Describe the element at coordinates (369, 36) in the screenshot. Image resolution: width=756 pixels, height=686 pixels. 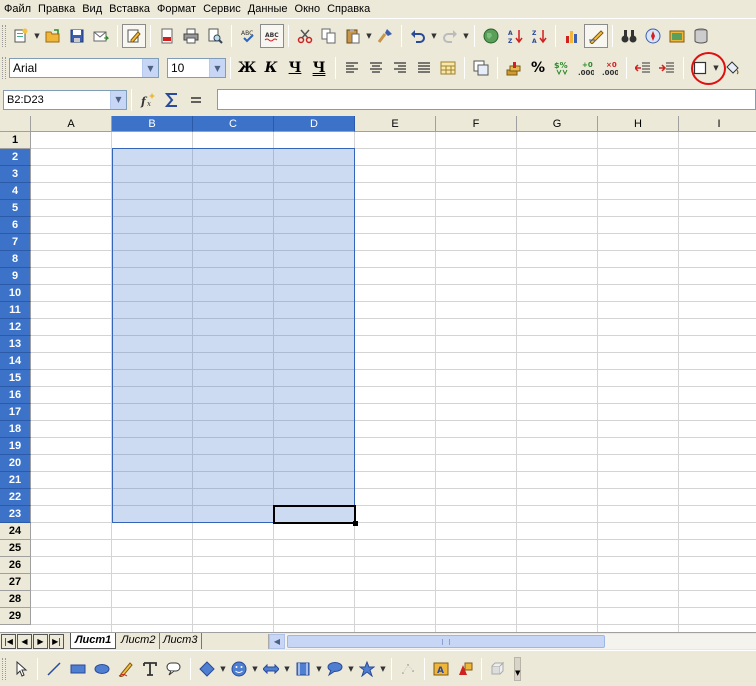
I see `paste-dropdown-arrow: ▼` at that location.